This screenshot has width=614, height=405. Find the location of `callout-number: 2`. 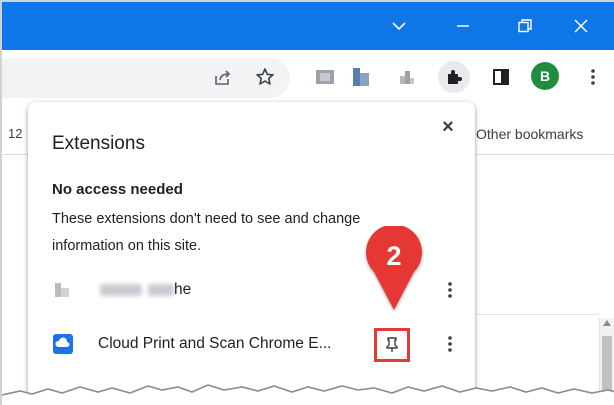

callout-number: 2 is located at coordinates (394, 255).